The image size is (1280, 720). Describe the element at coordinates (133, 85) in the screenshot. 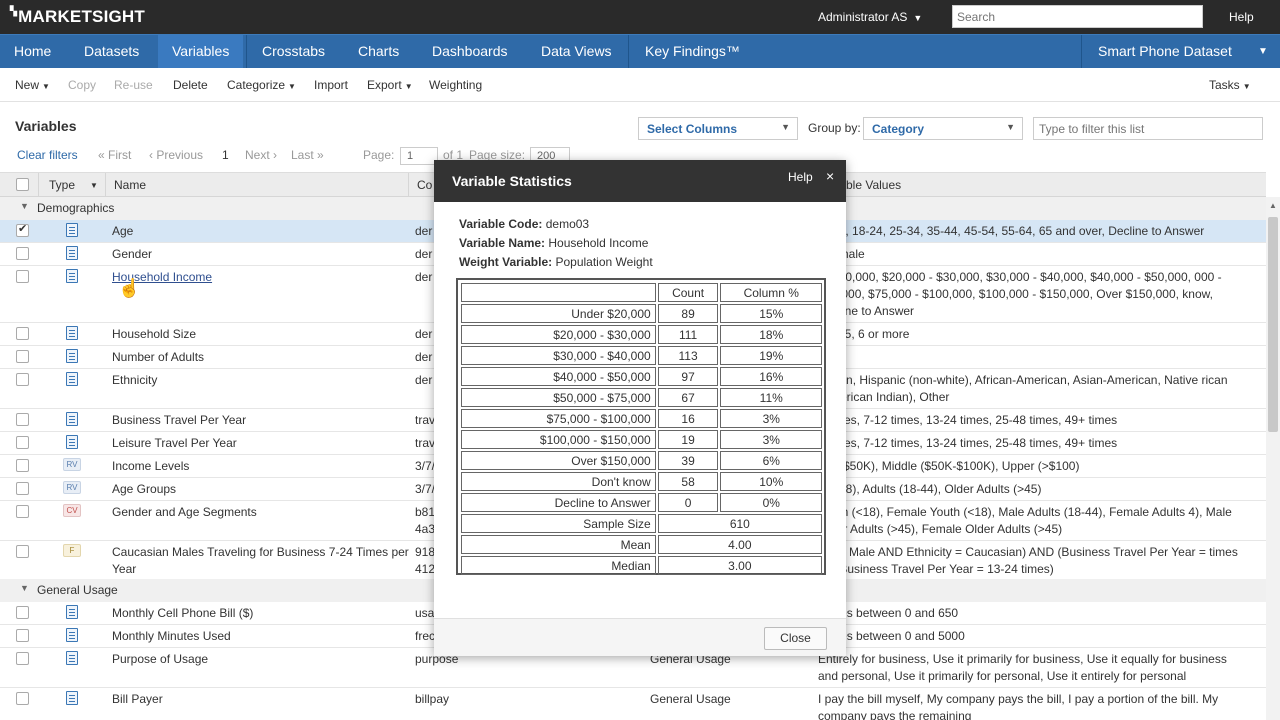

I see `reuse-button: Re-use` at that location.